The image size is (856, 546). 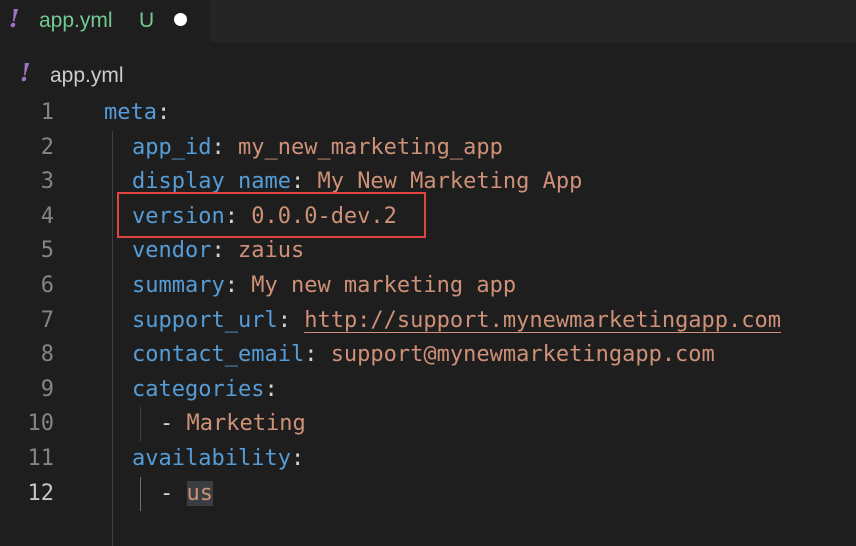 I want to click on line-number: 6, so click(x=47, y=285).